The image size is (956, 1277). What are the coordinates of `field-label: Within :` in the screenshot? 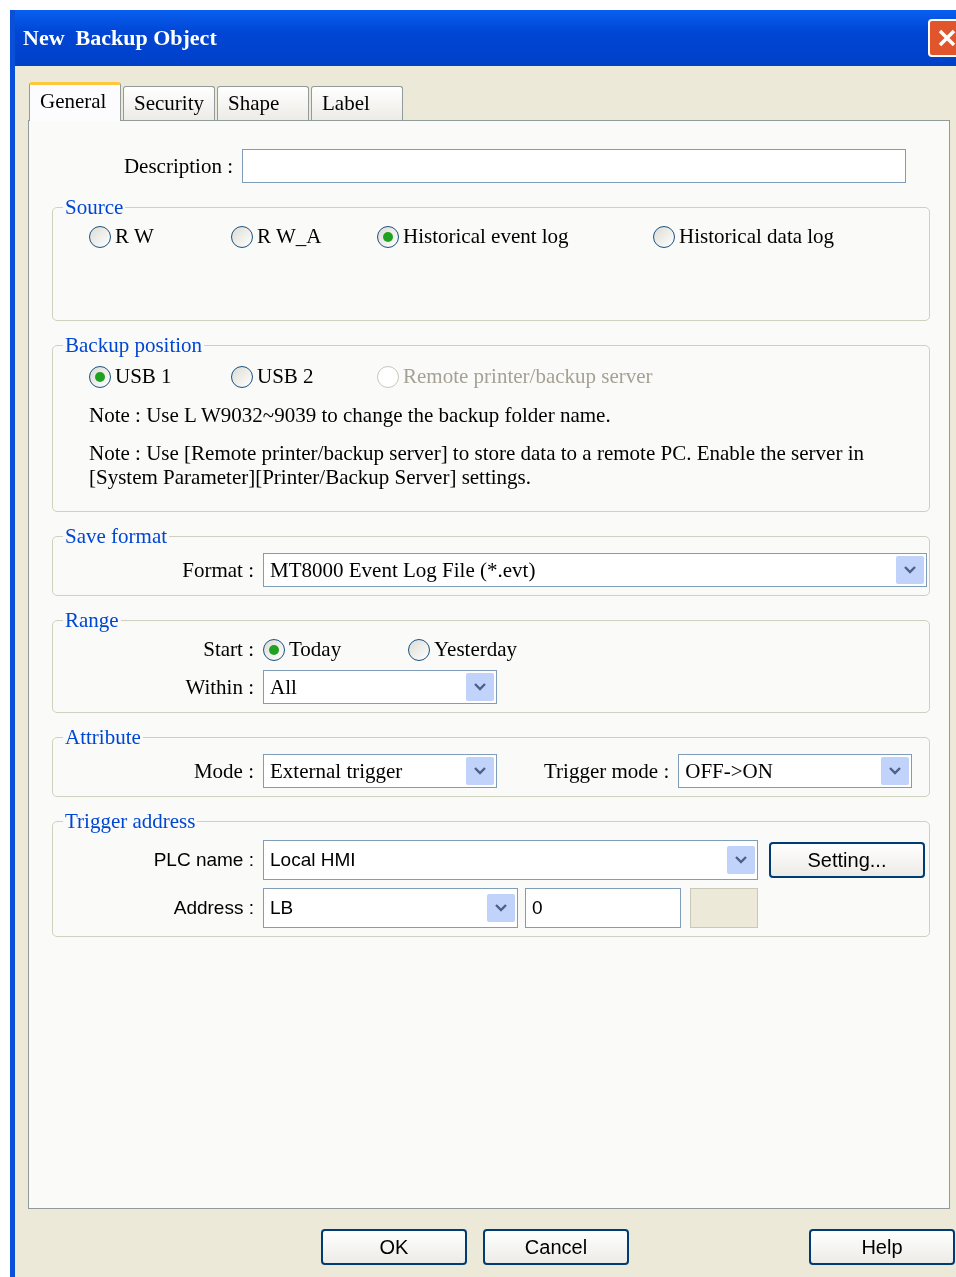 It's located at (219, 687).